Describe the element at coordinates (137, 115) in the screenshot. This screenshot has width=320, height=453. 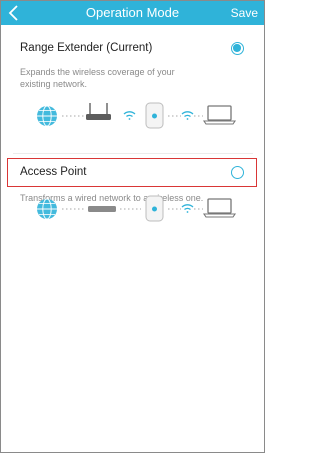
I see `range-extender-diagram` at that location.